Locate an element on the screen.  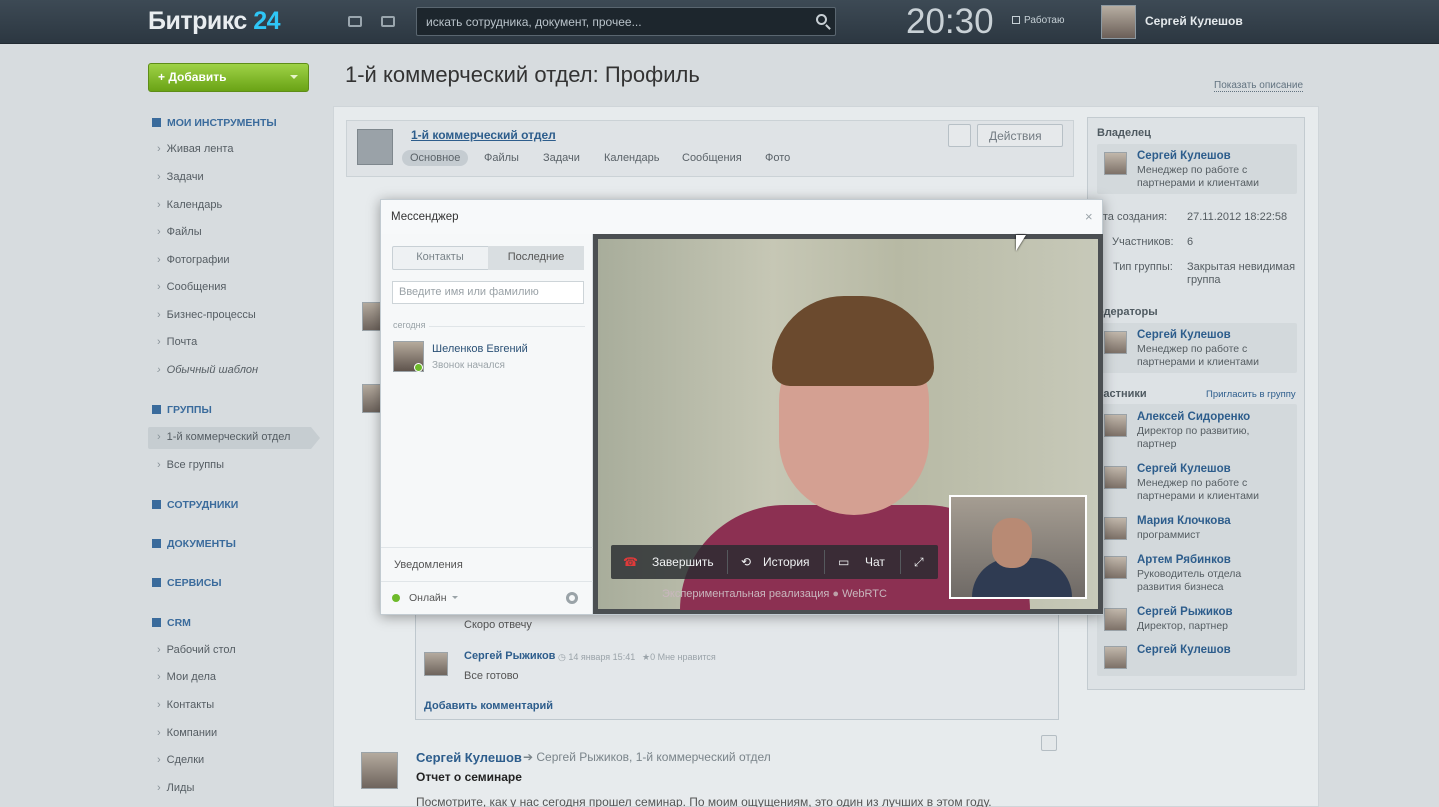
sidebar-item-crm-companies: Компании is located at coordinates (187, 733).